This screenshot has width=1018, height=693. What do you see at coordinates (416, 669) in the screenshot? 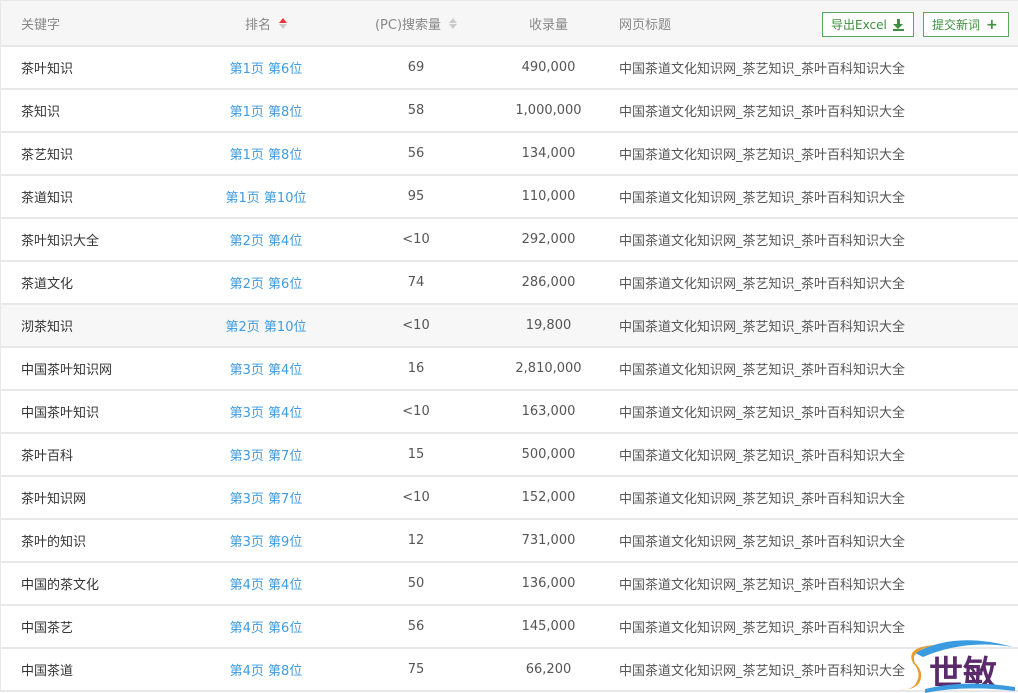
I see `pc-search-cell: 75` at bounding box center [416, 669].